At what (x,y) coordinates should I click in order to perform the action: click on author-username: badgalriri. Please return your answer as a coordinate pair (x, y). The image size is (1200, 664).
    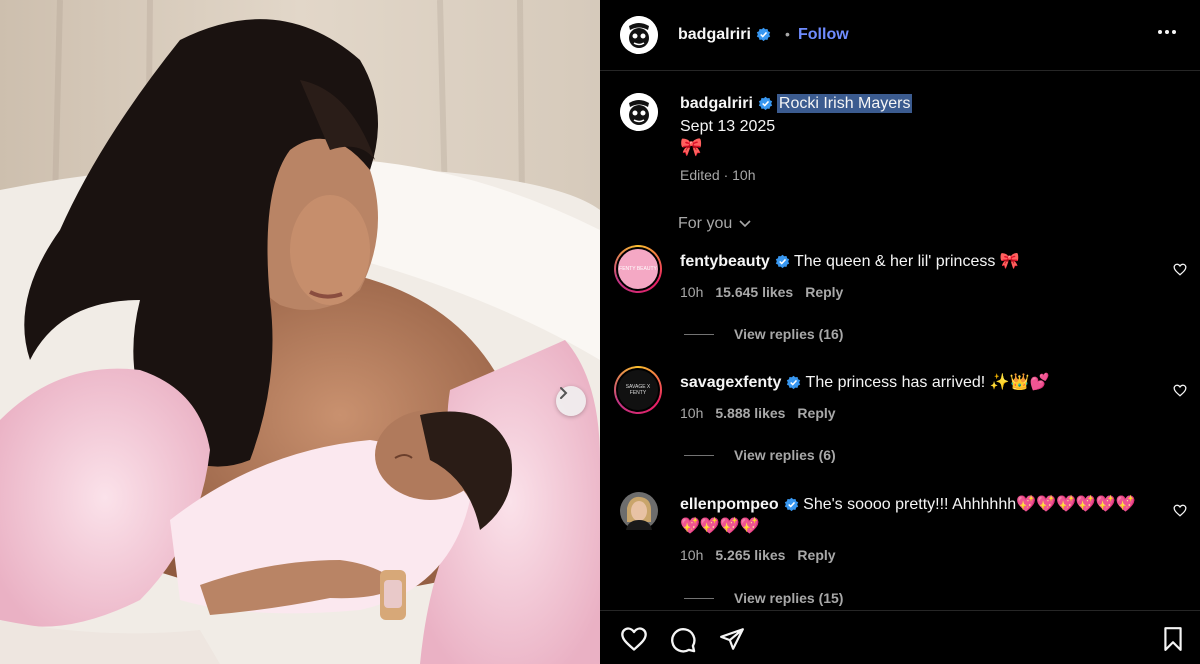
    Looking at the image, I should click on (724, 35).